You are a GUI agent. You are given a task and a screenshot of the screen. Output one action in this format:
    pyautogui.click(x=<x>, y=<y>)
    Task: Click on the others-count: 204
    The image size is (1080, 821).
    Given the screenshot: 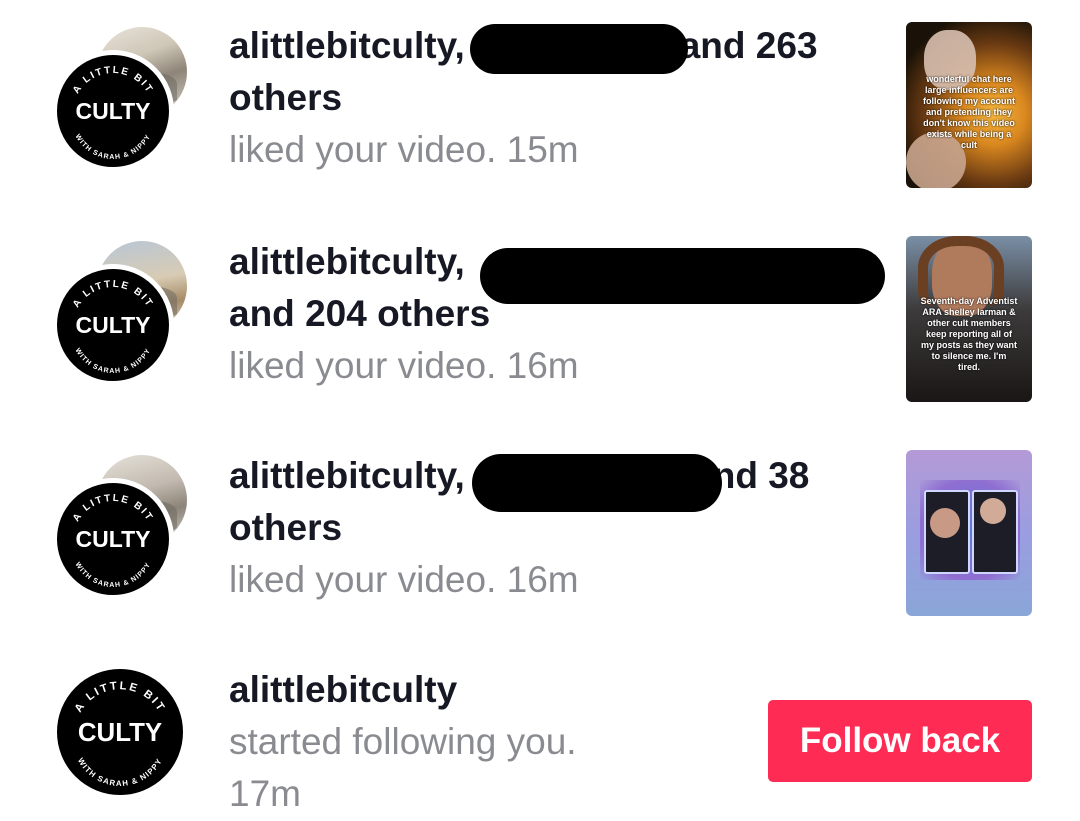 What is the action you would take?
    pyautogui.click(x=336, y=313)
    